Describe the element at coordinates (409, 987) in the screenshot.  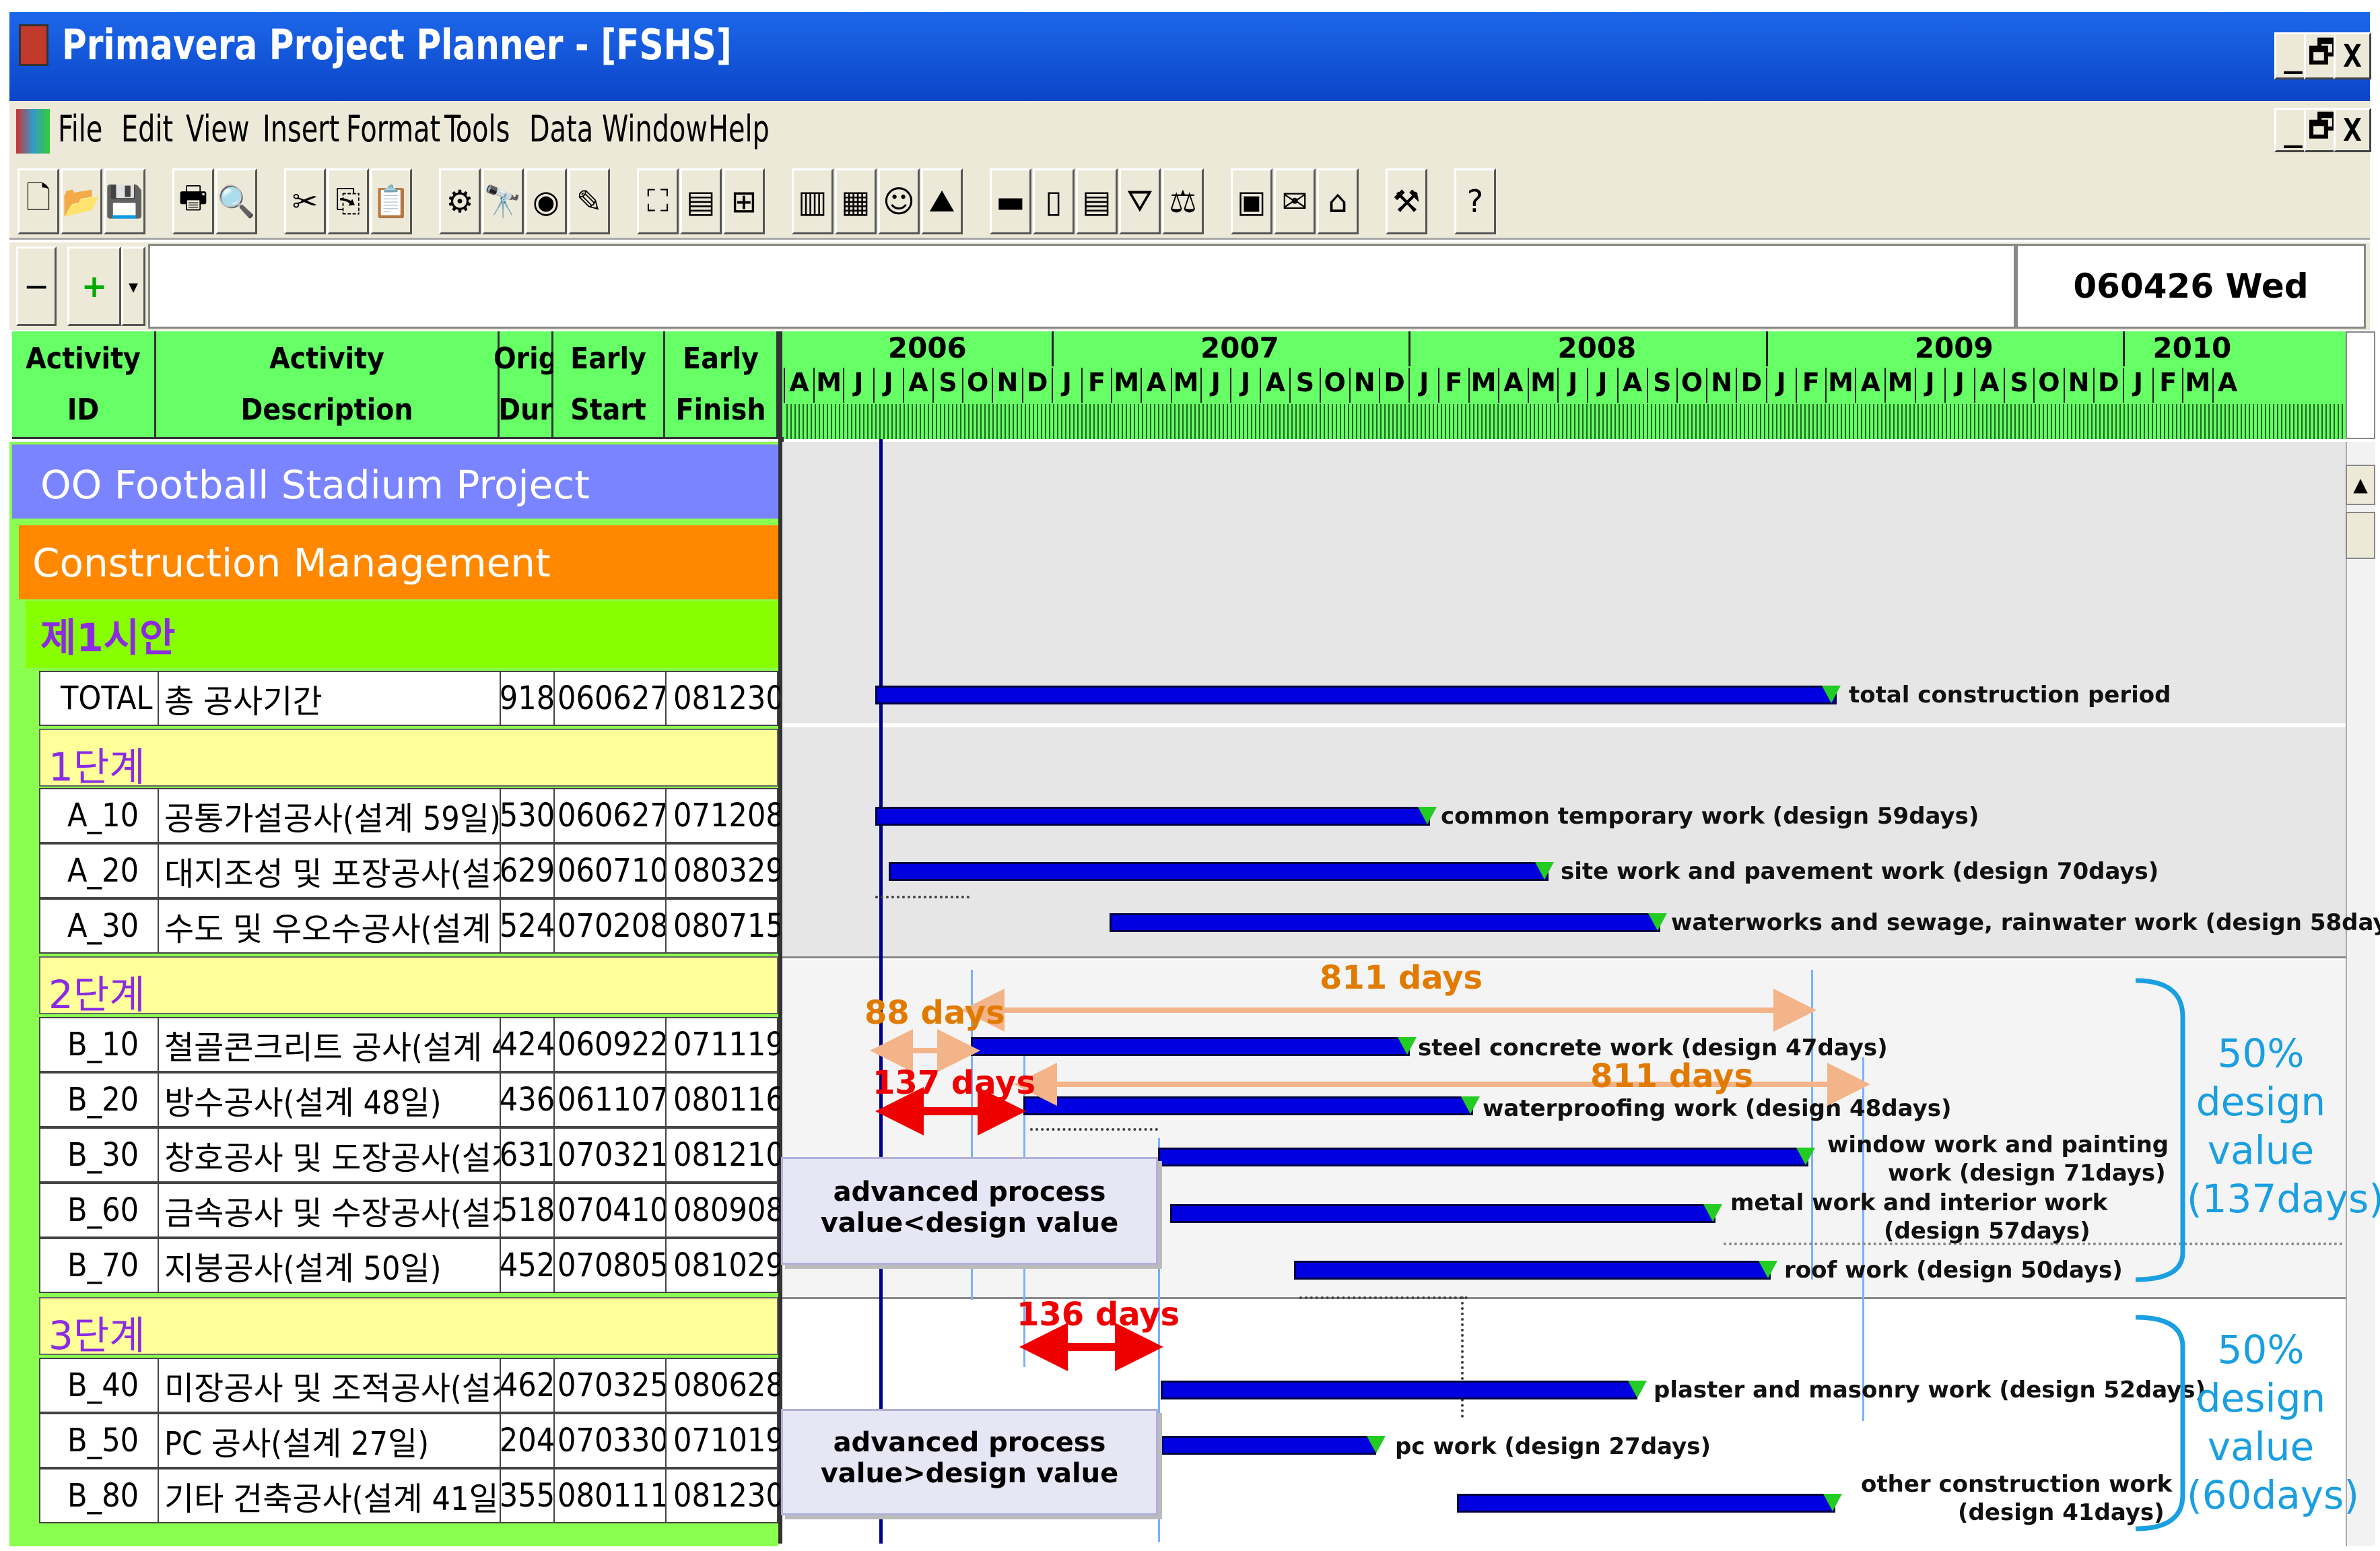
I see `stage-2-band: 2단계` at that location.